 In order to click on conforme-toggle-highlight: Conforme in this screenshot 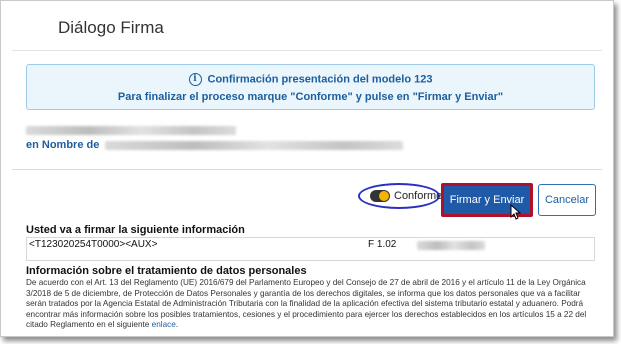, I will do `click(400, 196)`.